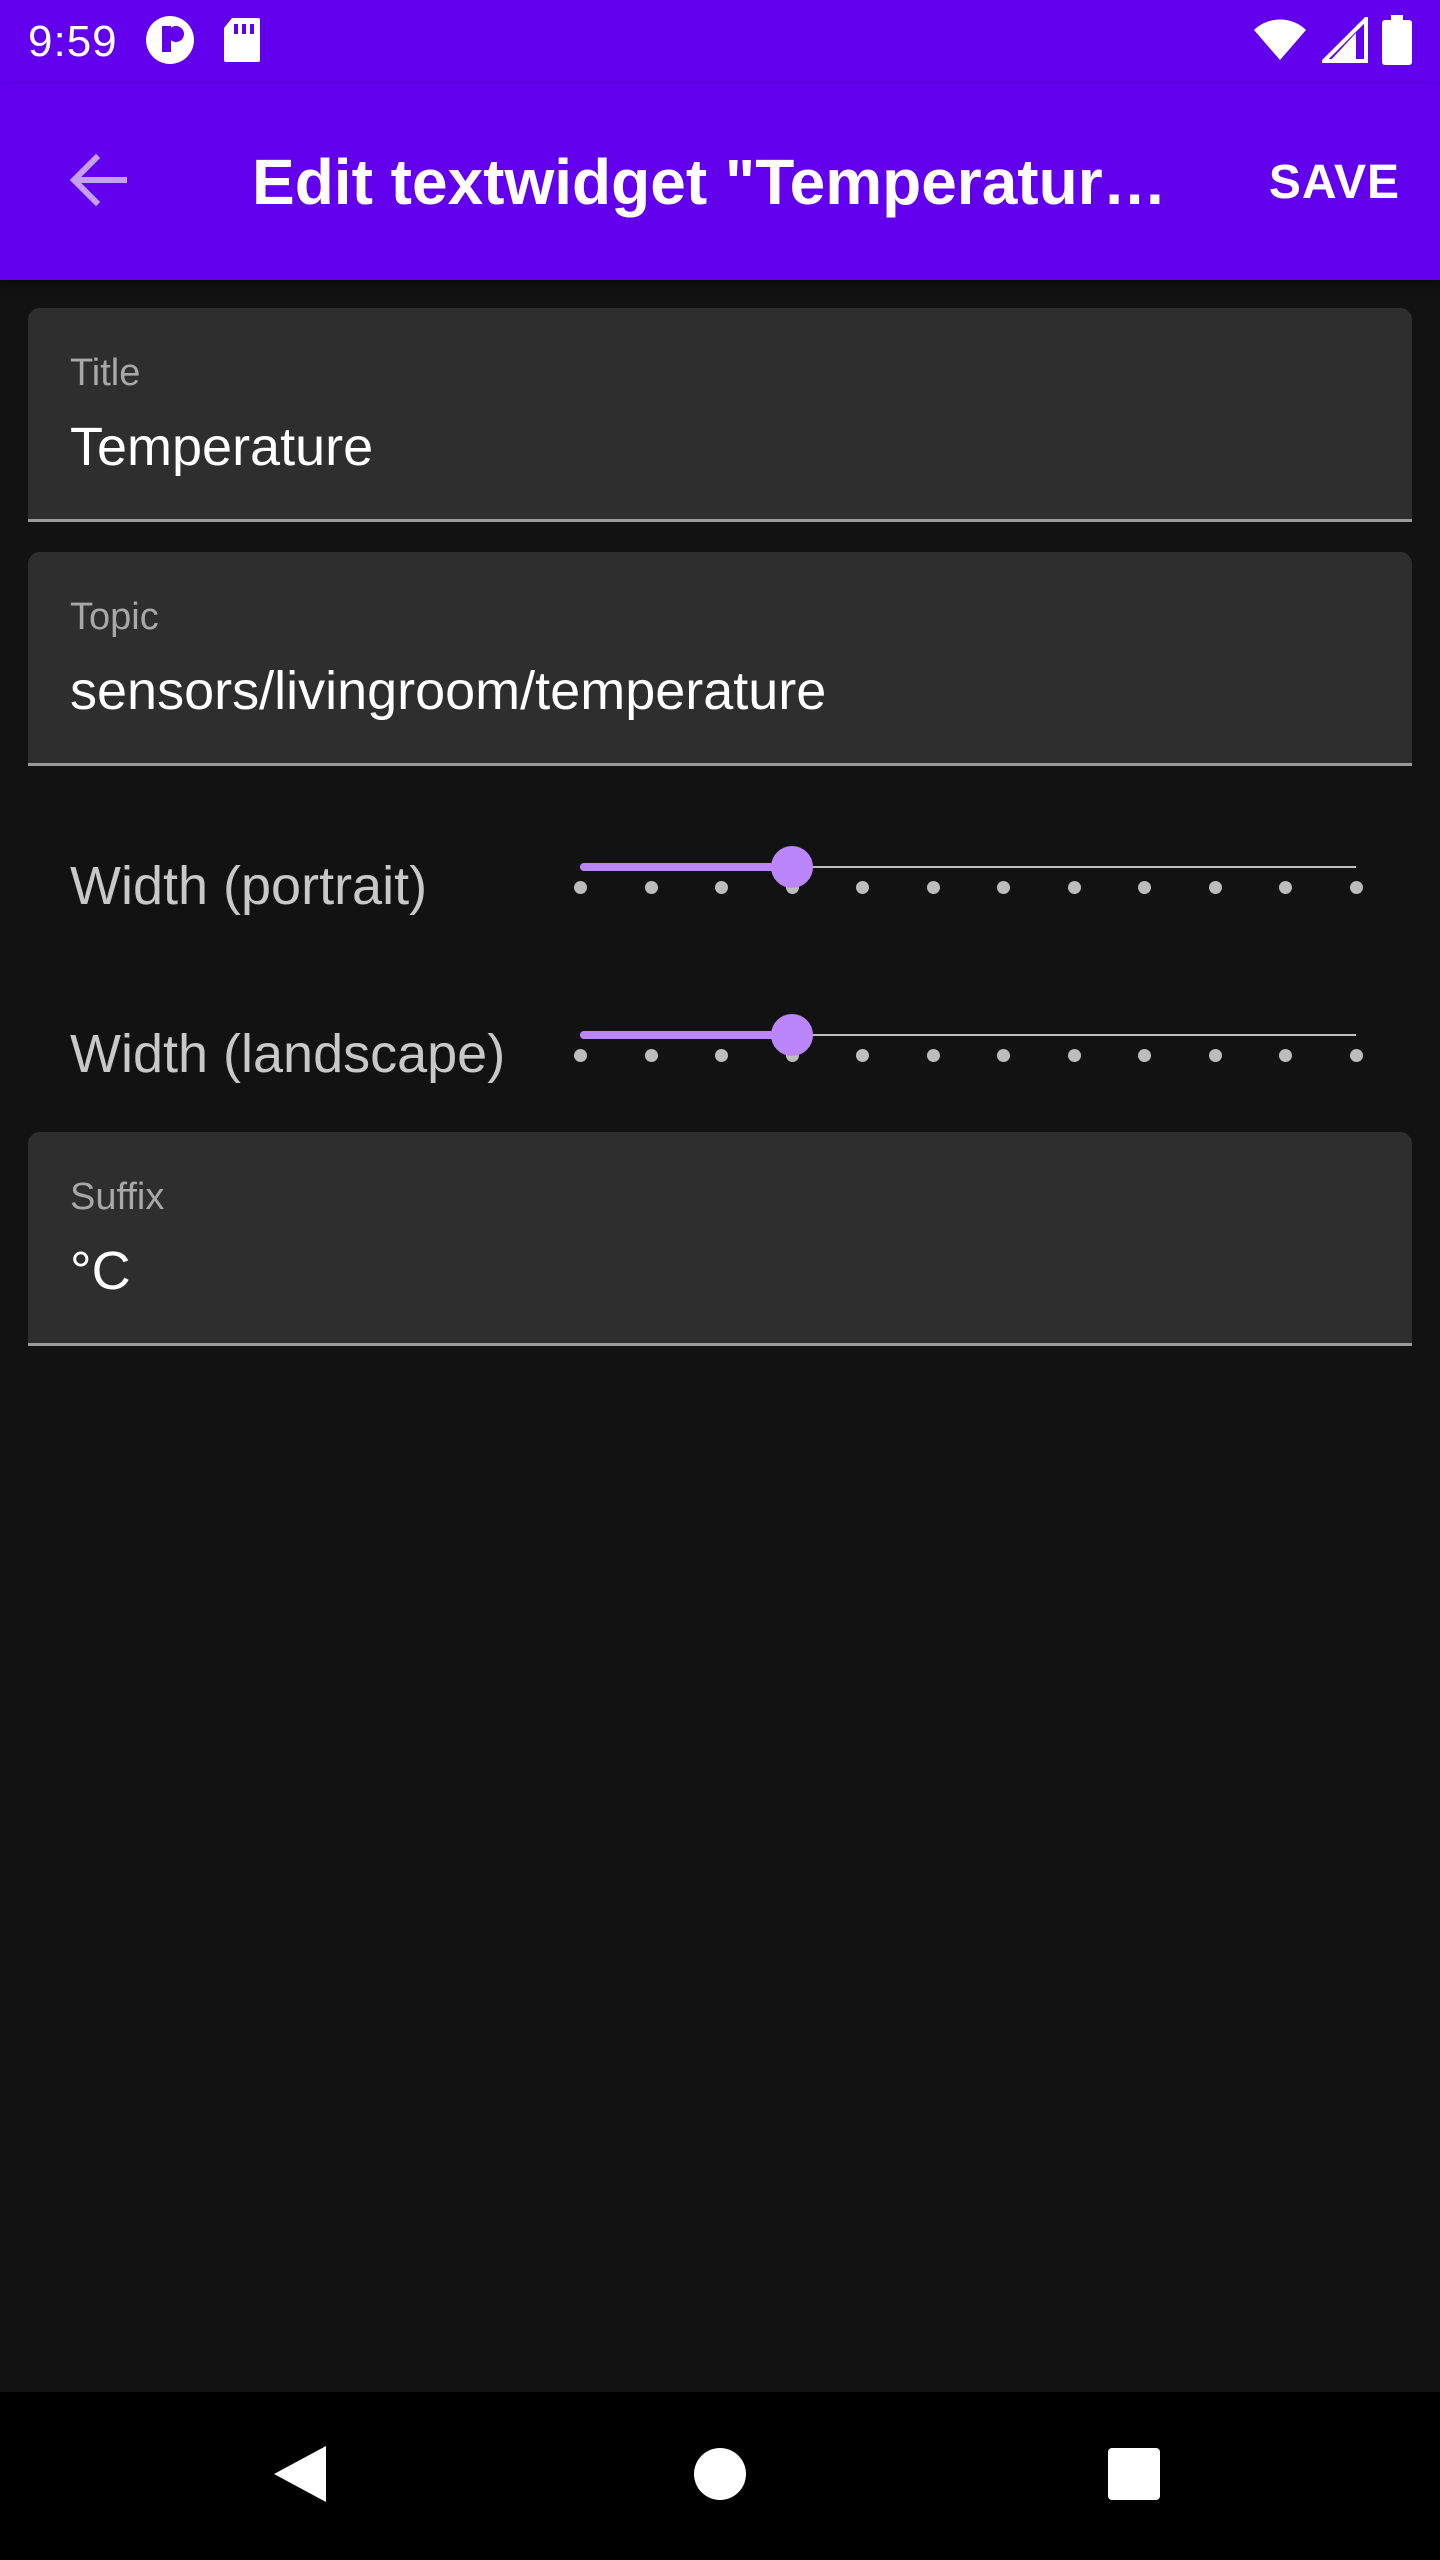 The image size is (1440, 2560). I want to click on arrow-back-icon, so click(98, 182).